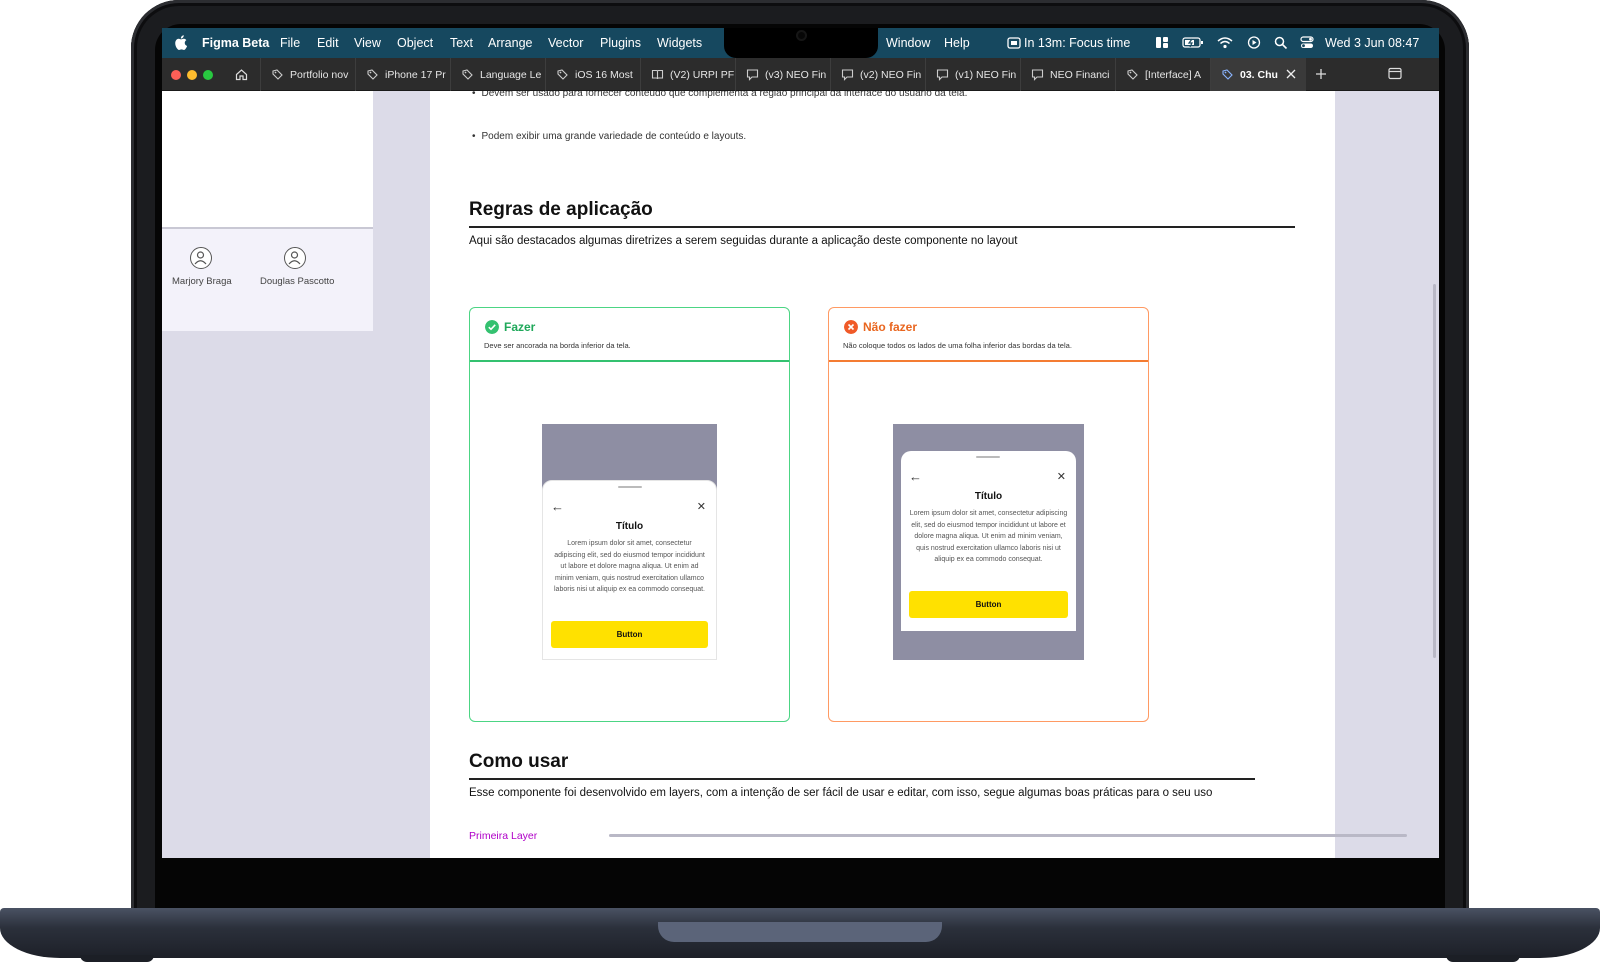 Image resolution: width=1600 pixels, height=969 pixels. I want to click on focus-status-text: In 13m: Focus time, so click(1077, 43).